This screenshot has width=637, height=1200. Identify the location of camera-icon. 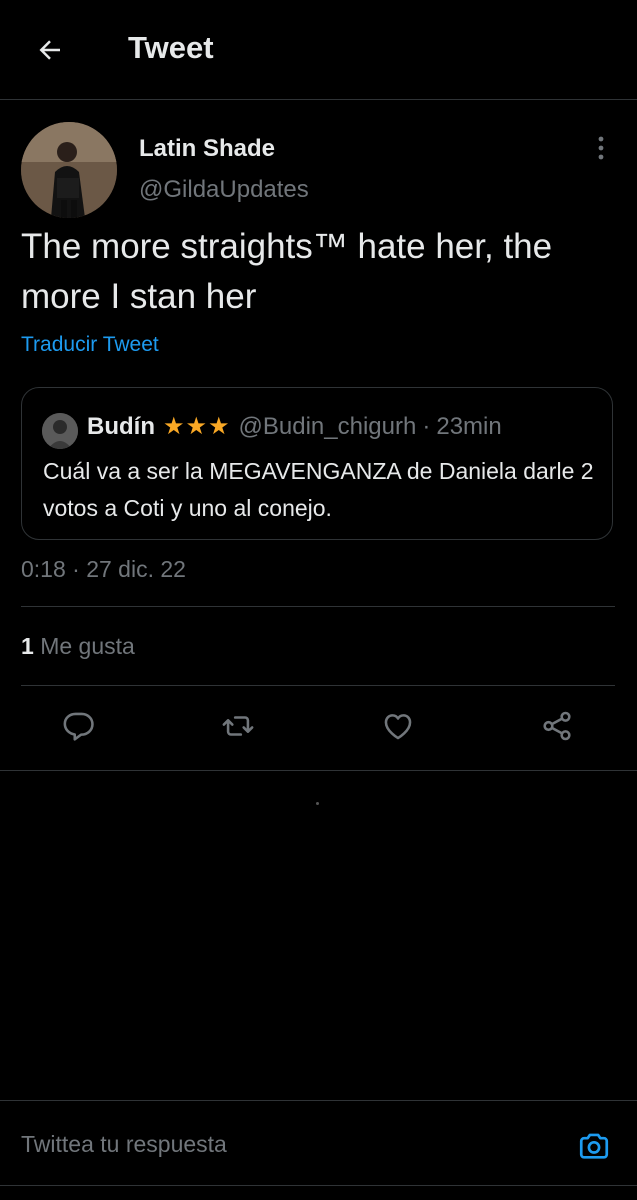
(594, 1148).